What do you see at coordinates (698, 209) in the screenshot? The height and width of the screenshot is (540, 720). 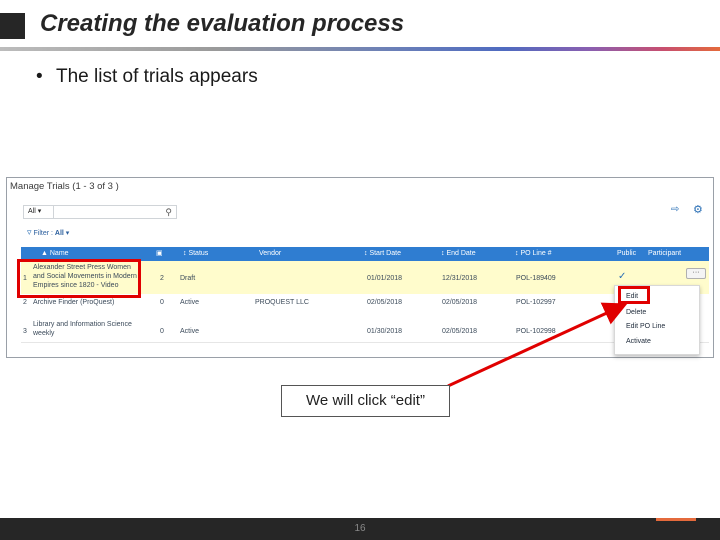 I see `gear-icon: ⚙` at bounding box center [698, 209].